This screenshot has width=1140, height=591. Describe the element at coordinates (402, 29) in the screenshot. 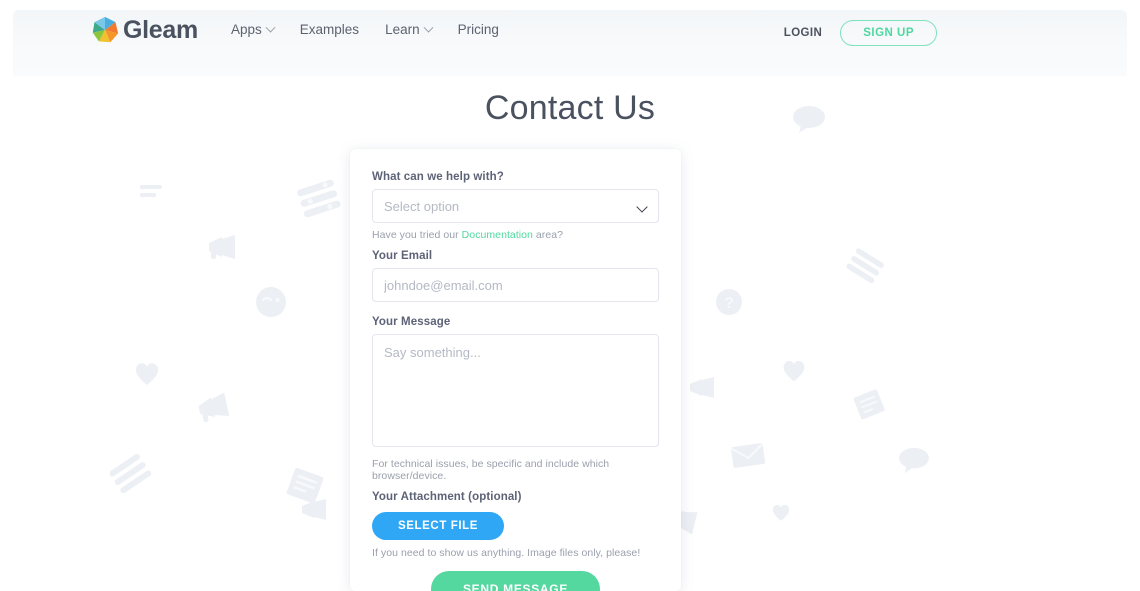

I see `nav-item-label: Learn` at that location.